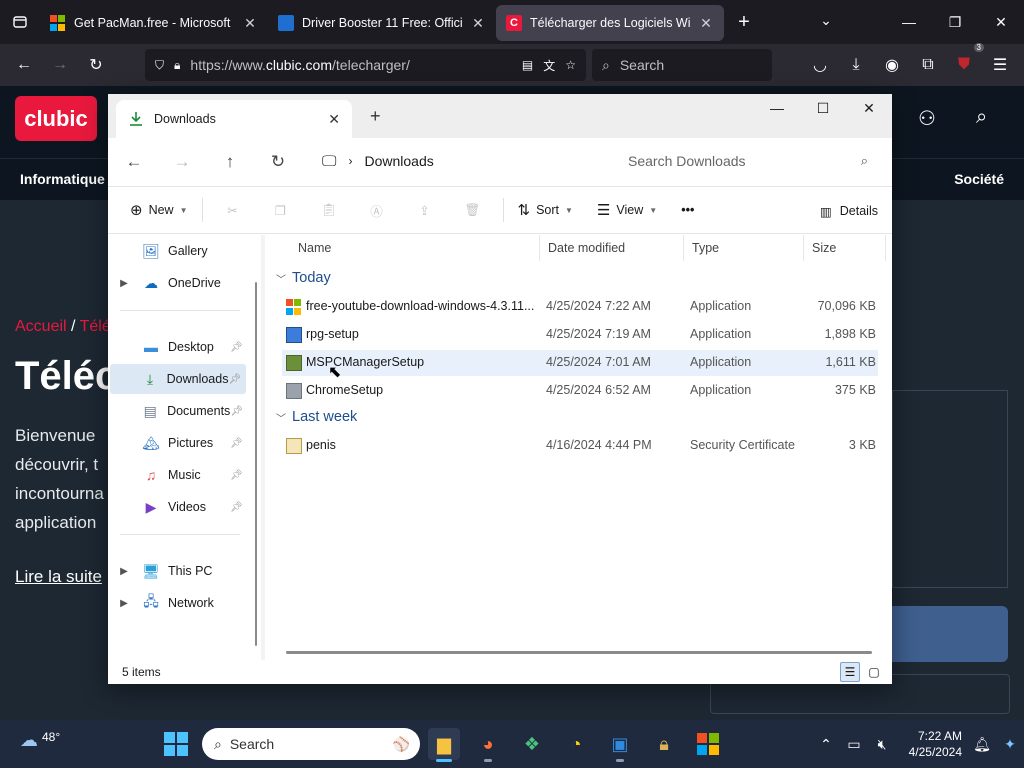 The height and width of the screenshot is (768, 1024). I want to click on site-logo: clubic, so click(56, 118).